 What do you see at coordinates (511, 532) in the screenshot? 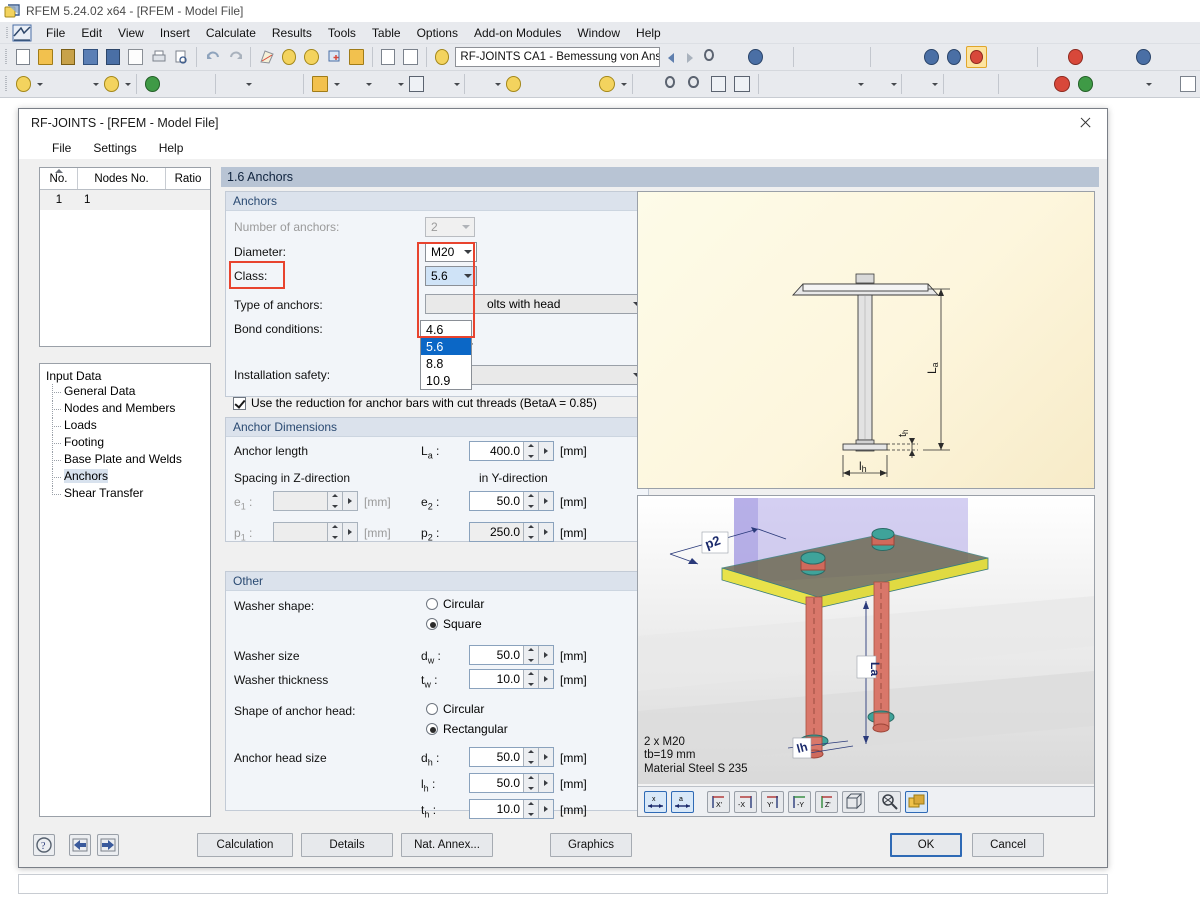
I see `p2-input: 250.0` at bounding box center [511, 532].